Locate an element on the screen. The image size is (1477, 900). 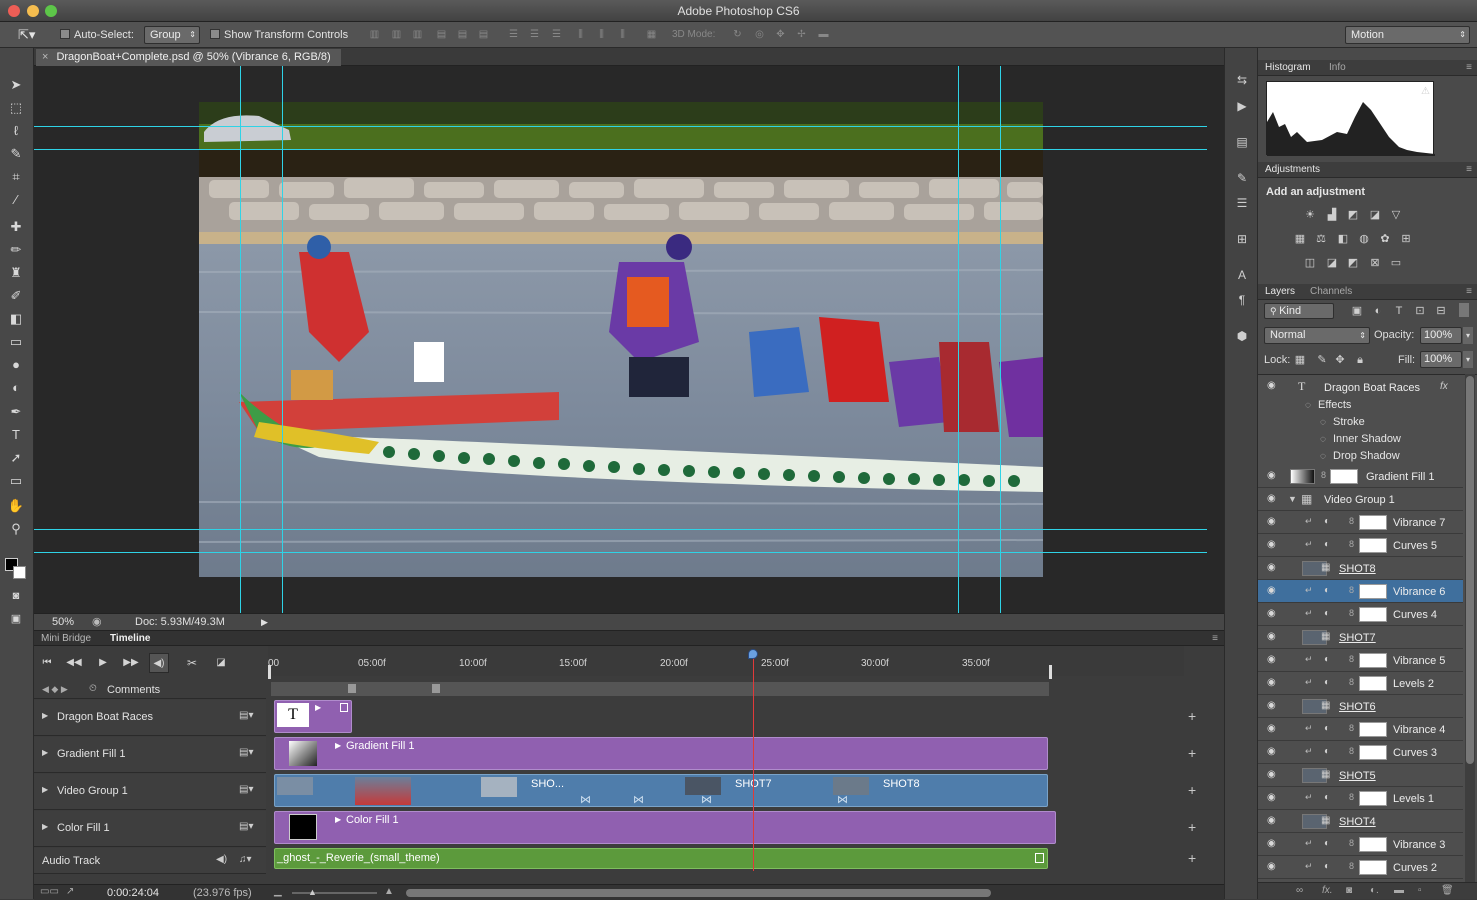
brightness-contrast-icon: ☀ is located at coordinates (1310, 215).